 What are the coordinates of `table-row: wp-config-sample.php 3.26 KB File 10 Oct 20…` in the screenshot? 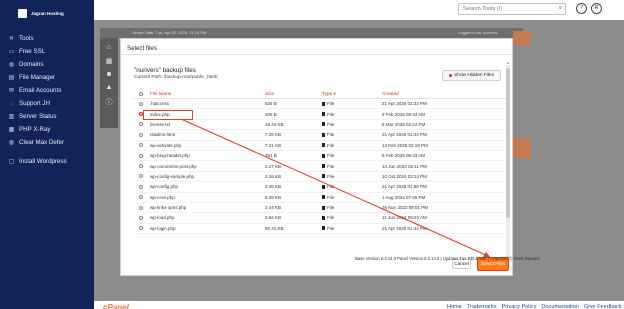 It's located at (320, 177).